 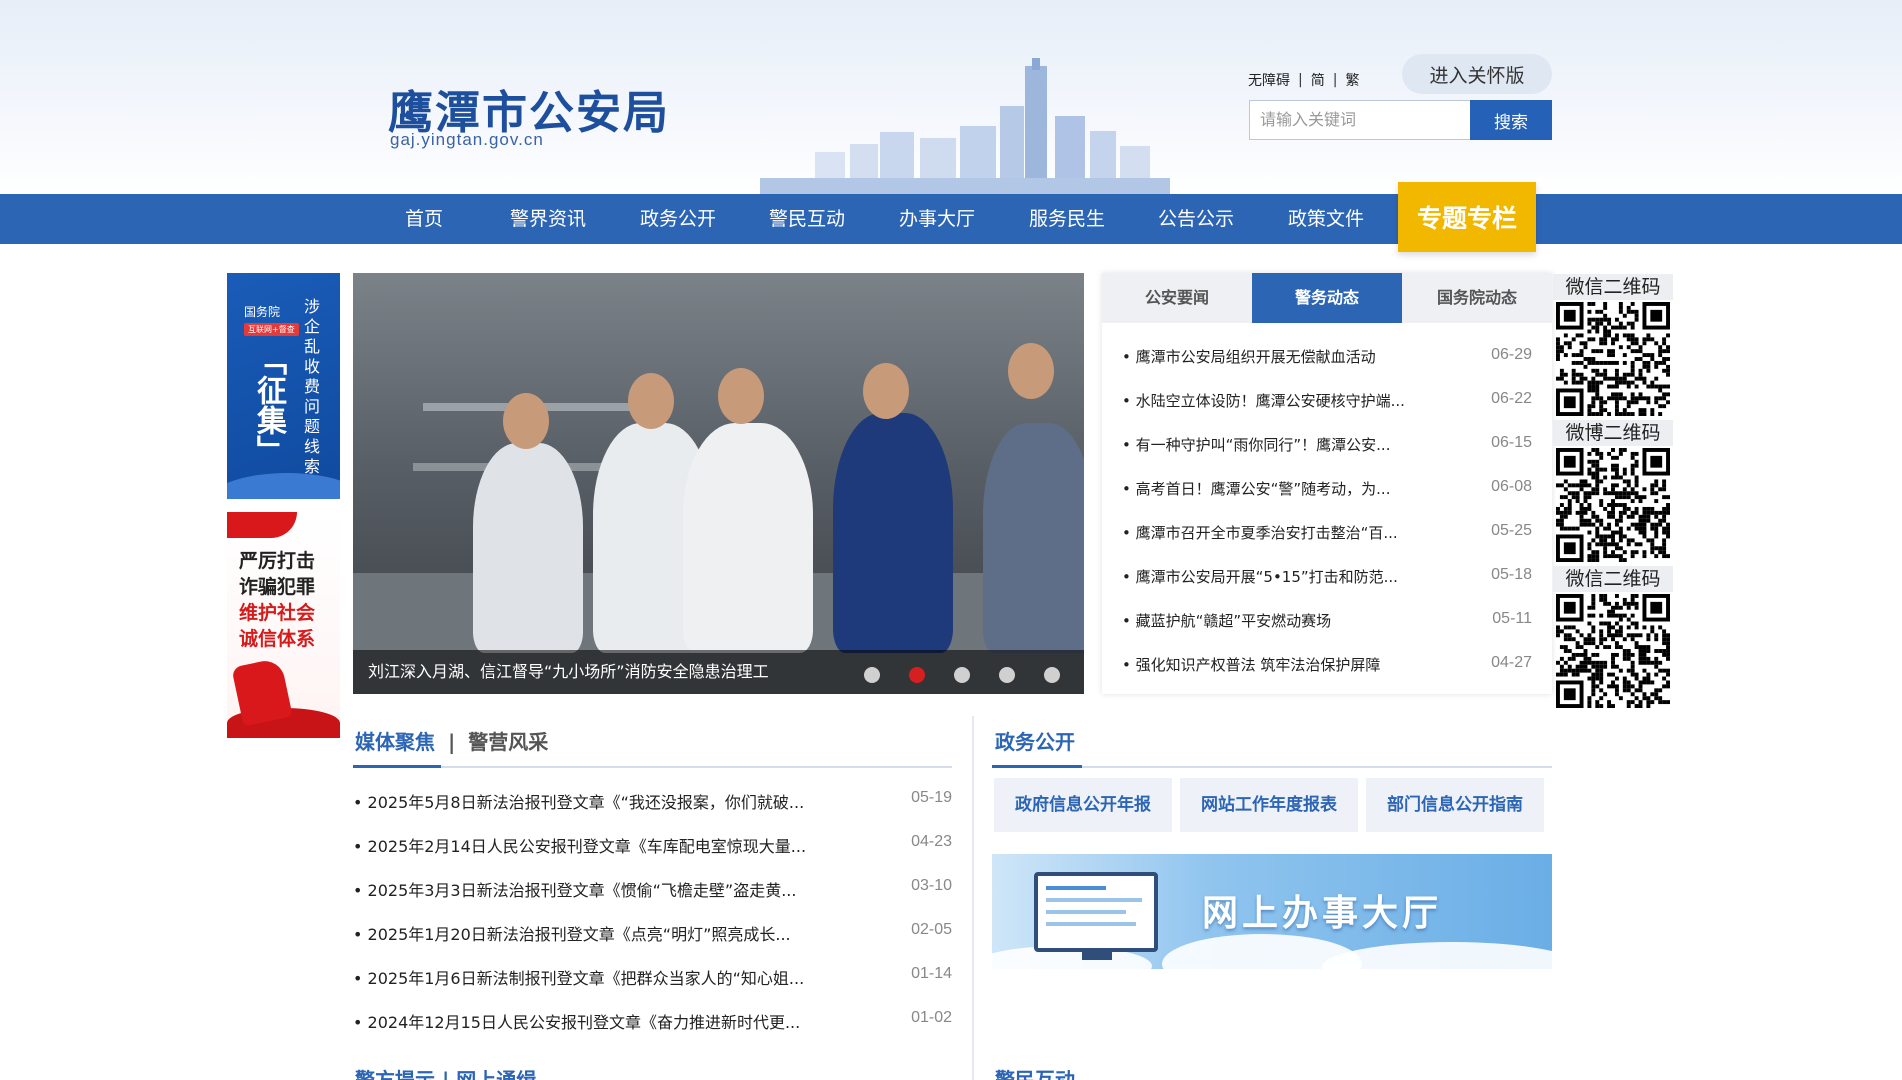 I want to click on nav-gov-affairs: 政务公开, so click(x=678, y=219).